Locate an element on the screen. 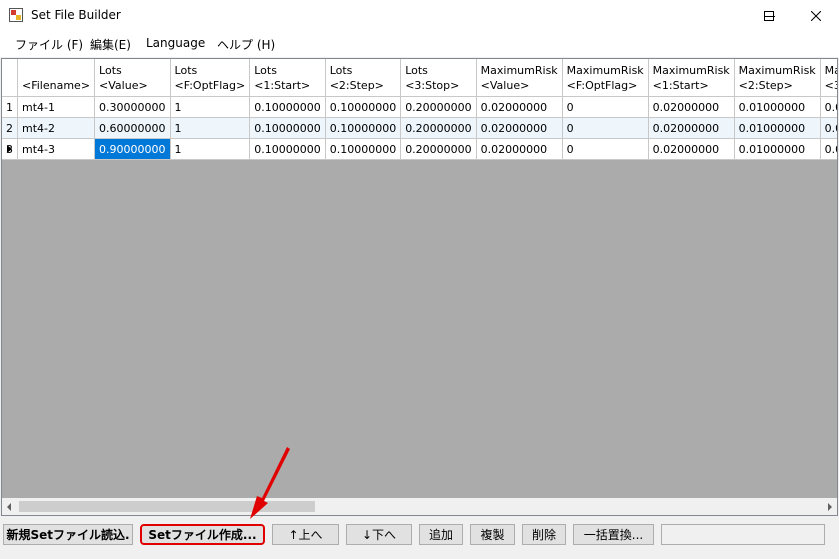  column-header: <Filename> is located at coordinates (56, 78).